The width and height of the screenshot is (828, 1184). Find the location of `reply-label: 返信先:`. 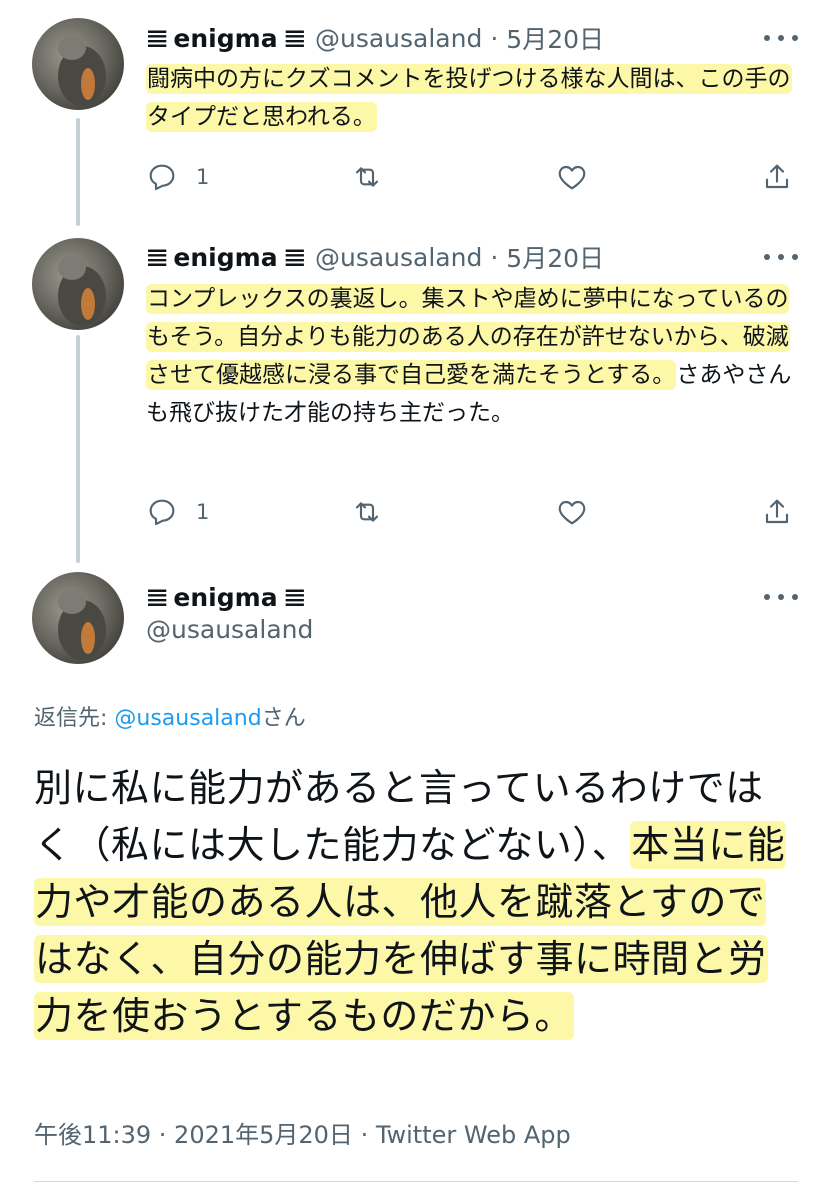

reply-label: 返信先: is located at coordinates (74, 718).